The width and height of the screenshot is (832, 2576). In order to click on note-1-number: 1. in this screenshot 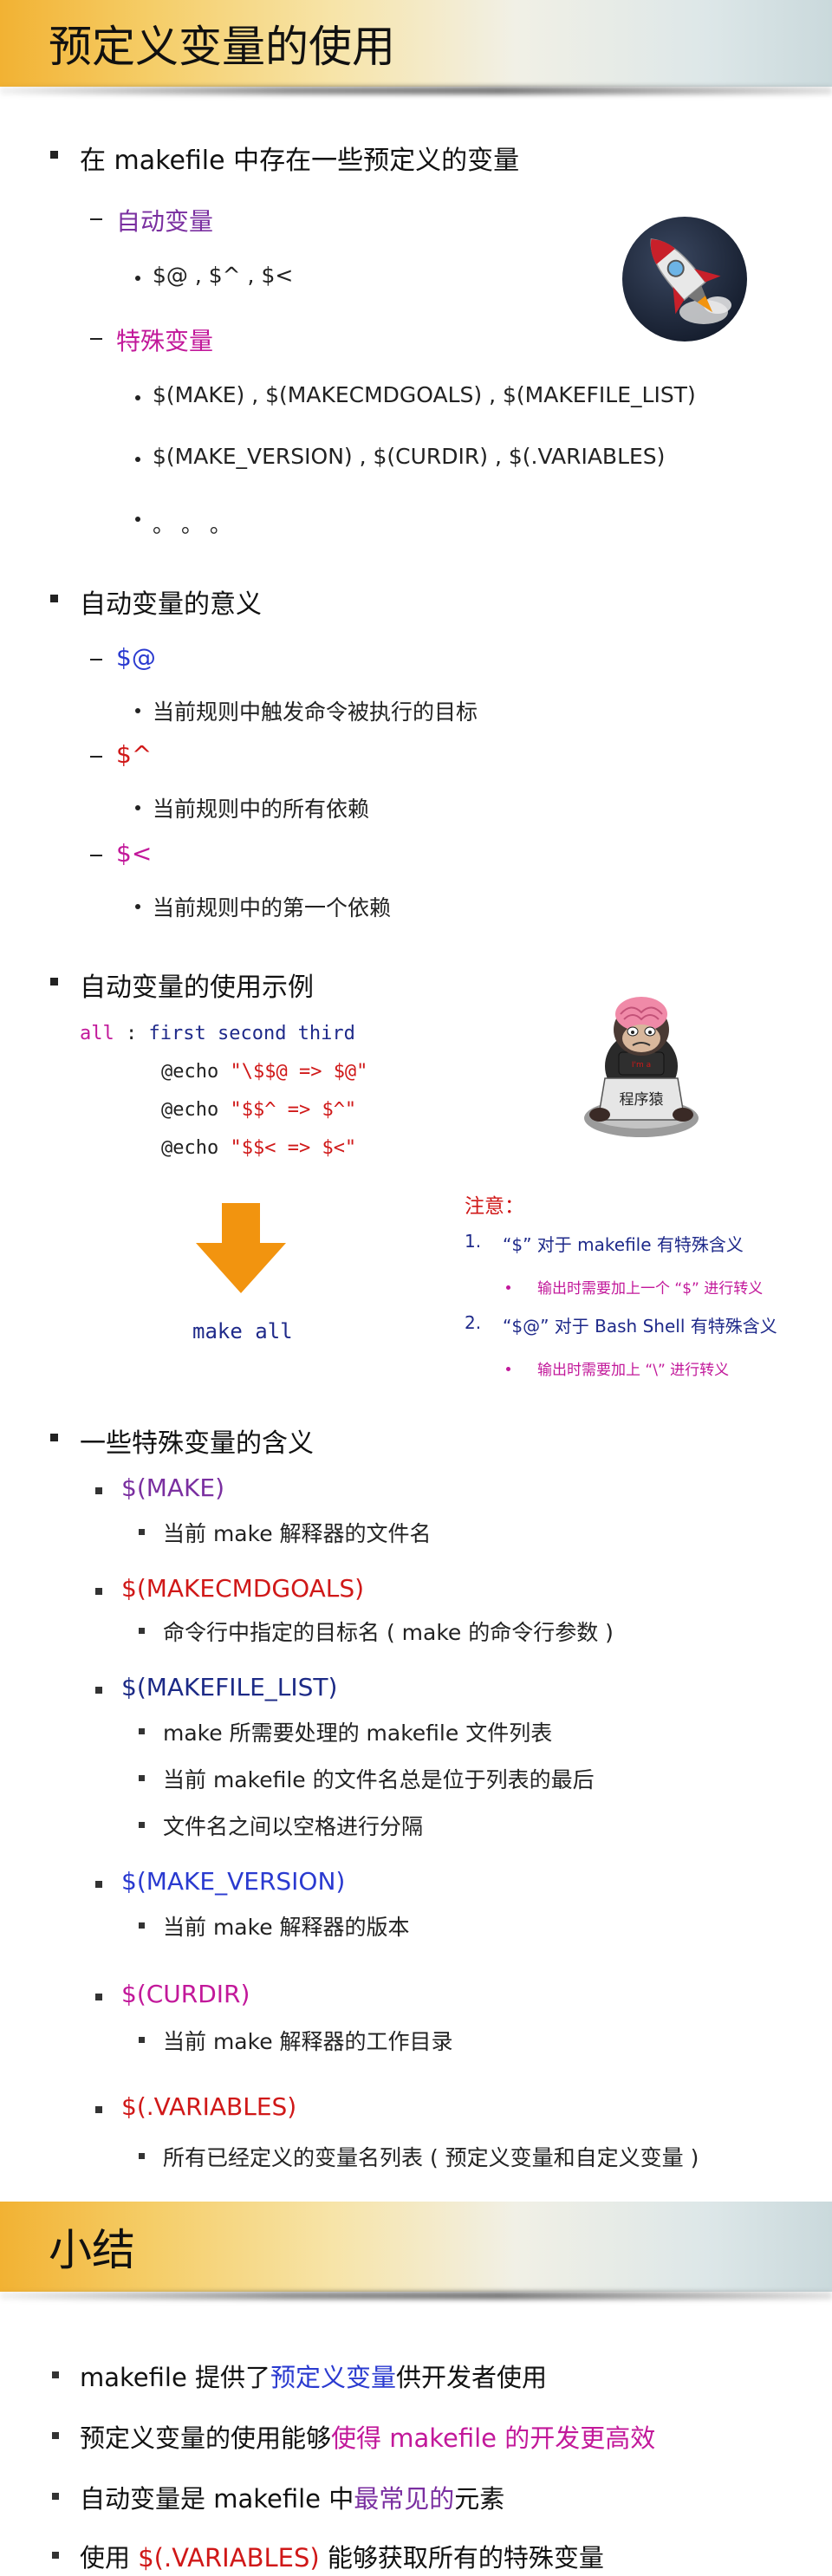, I will do `click(473, 1241)`.